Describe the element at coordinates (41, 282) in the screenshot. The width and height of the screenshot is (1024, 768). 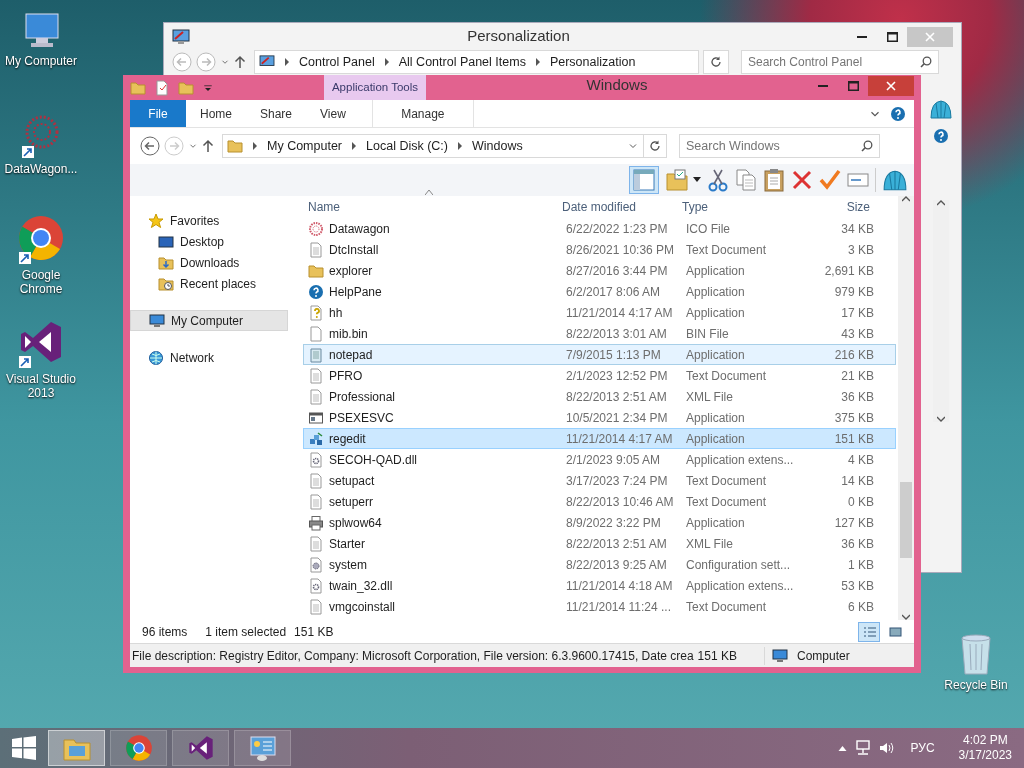
I see `desktop-icon-label: Google Chrome` at that location.